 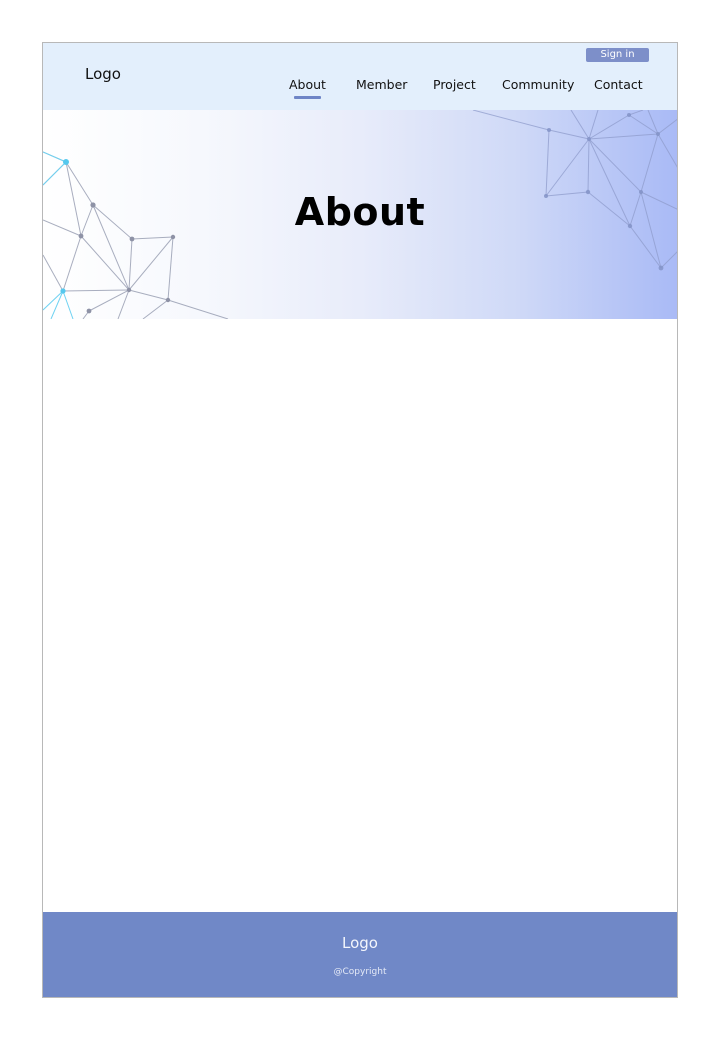 I want to click on nav-project: Project, so click(x=454, y=84).